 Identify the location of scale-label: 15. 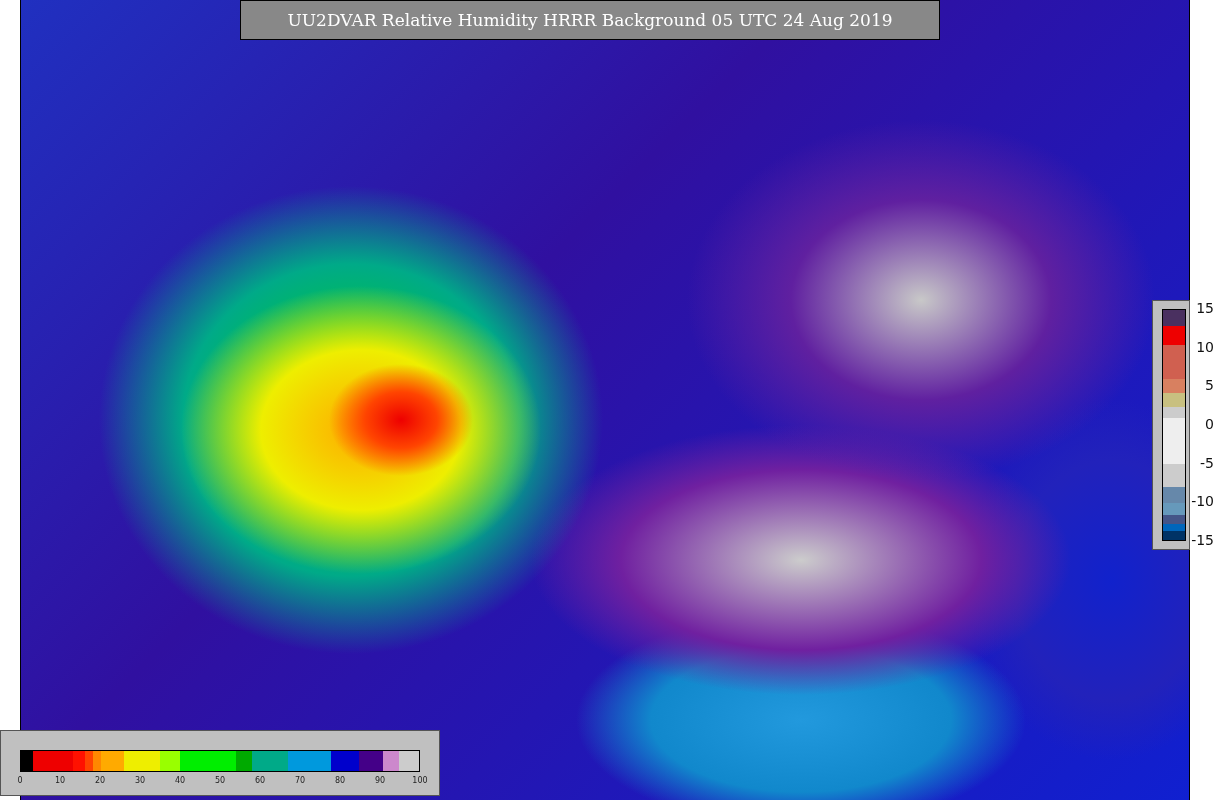
(1205, 308).